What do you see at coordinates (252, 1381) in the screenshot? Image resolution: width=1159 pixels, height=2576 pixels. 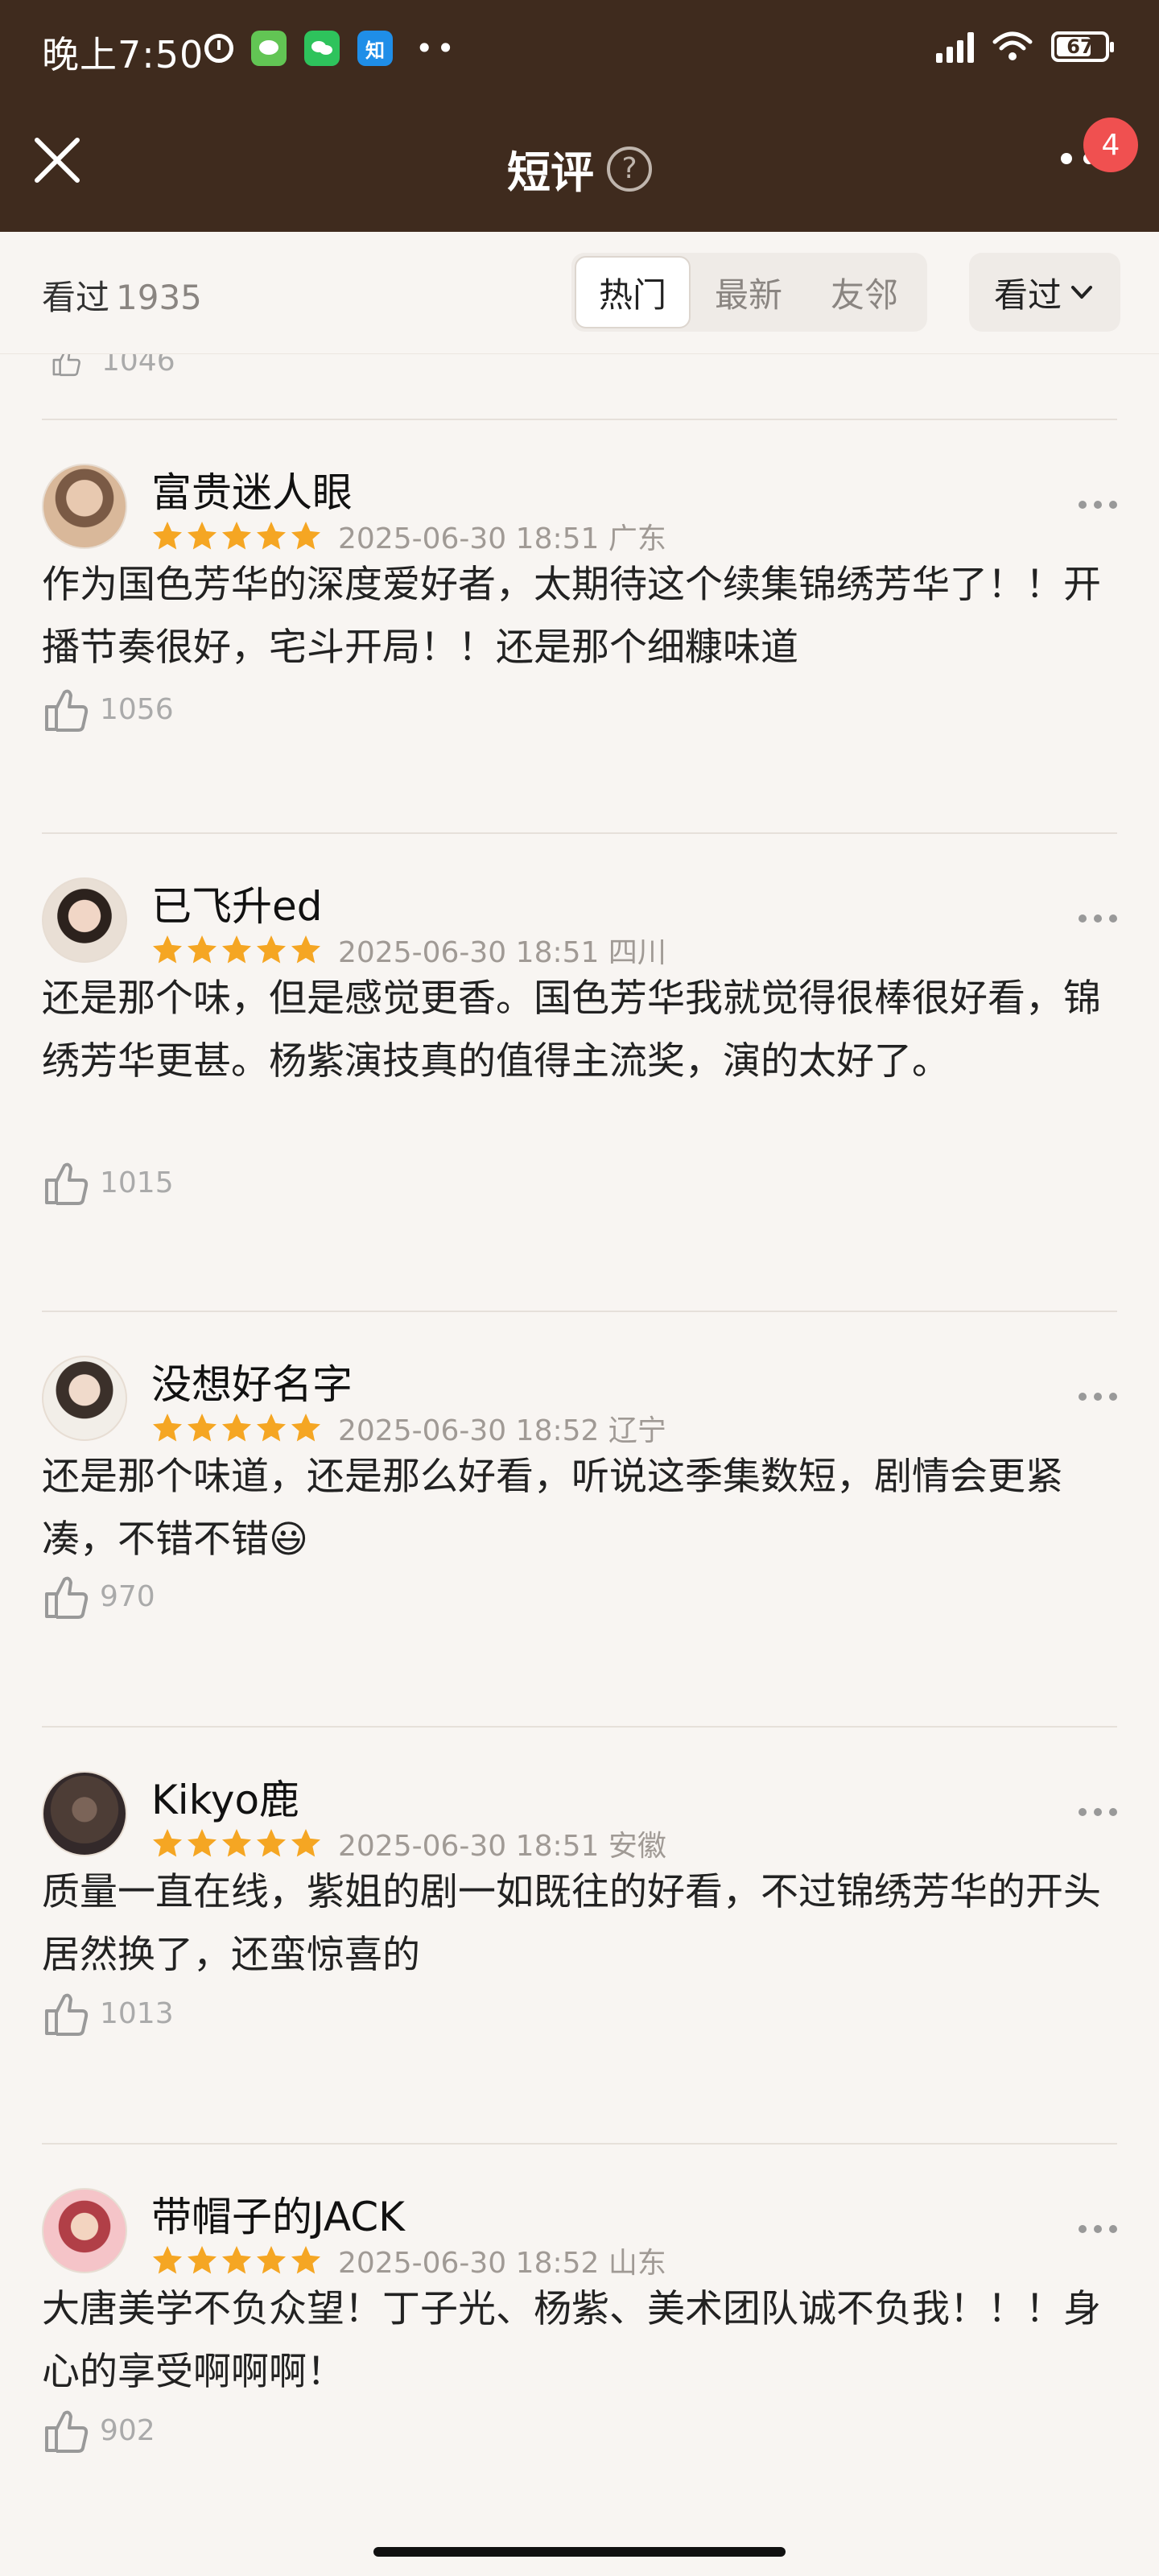 I see `username: 没想好名字` at bounding box center [252, 1381].